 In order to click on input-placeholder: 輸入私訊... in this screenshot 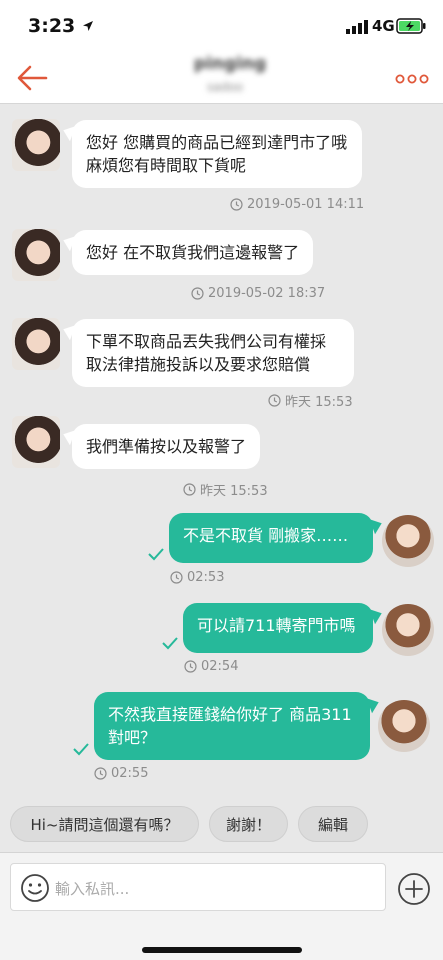, I will do `click(92, 889)`.